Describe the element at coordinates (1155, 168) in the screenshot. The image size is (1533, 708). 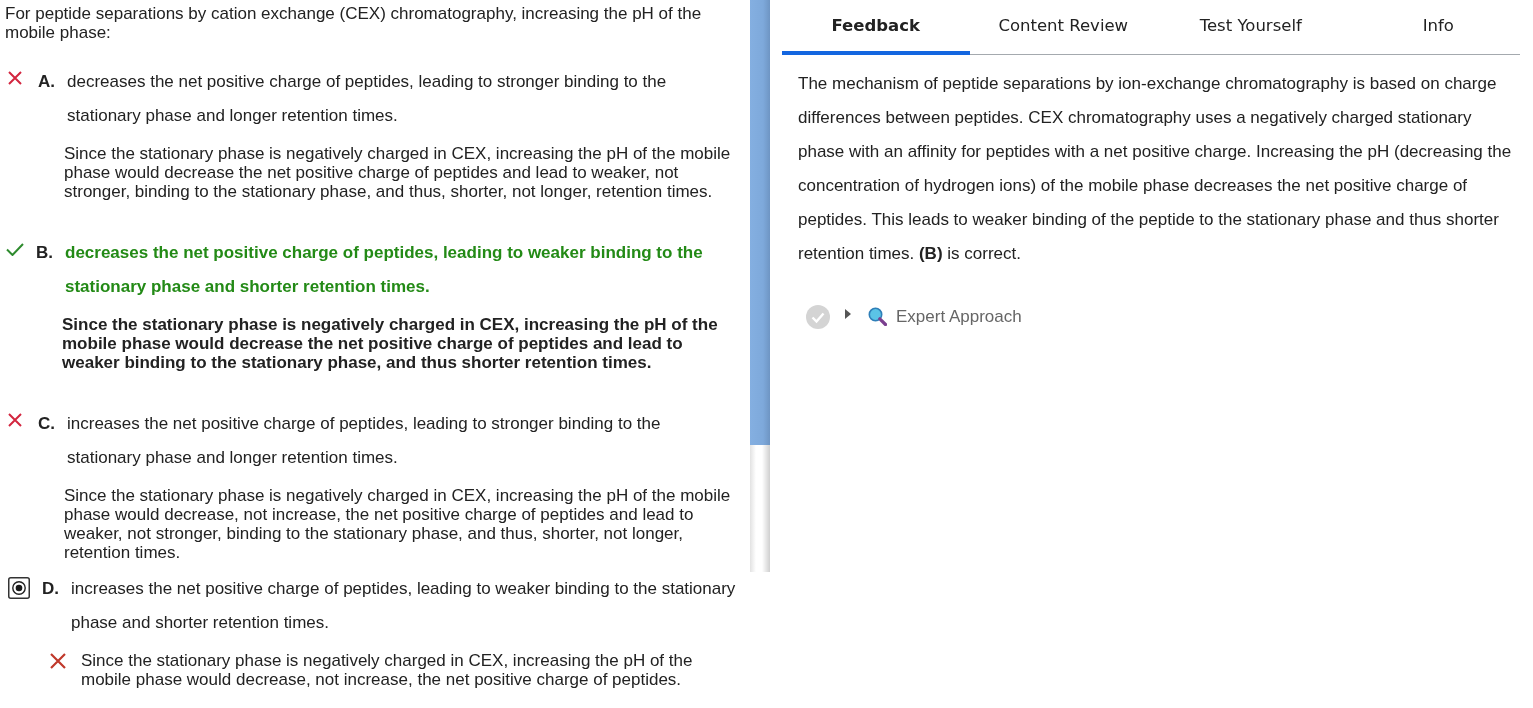
I see `feedback-text: The mechanism of peptide separations by ion-exchange chromatography is based on charge differences between peptides. CEX chromatography uses a negatively charged stationary phase with an affinity for peptides with a net positive charge. Increasing the pH (decreasing the concentration of hydrogen ions) of the mobile phase decreases the net positive charge of peptides. This leads to weaker binding of the peptide to the stationary phase and thus shorter retention times. (B) is correct.` at that location.